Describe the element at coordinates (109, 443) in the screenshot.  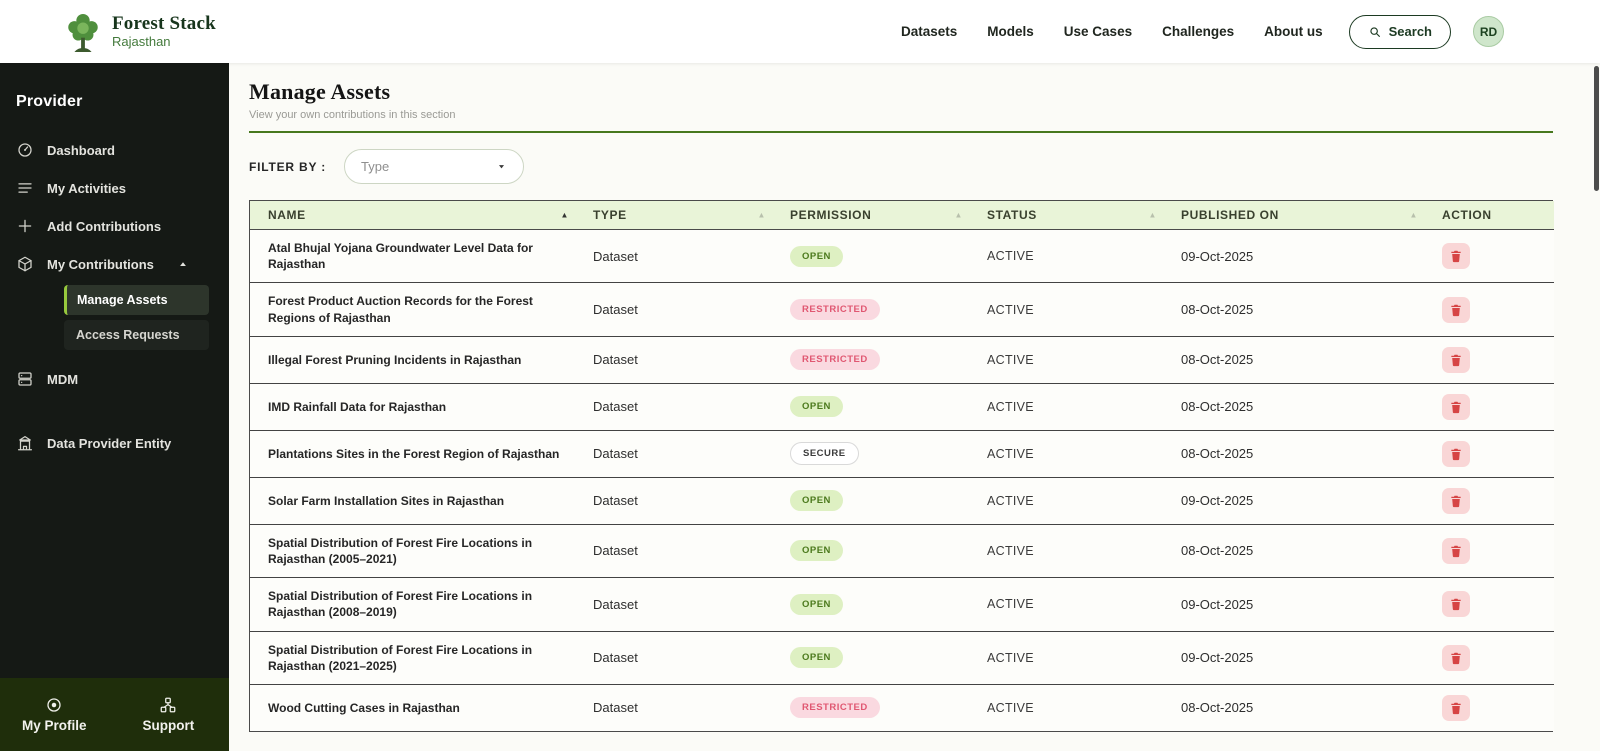
I see `sidebar-item-label: Data Provider Entity` at that location.